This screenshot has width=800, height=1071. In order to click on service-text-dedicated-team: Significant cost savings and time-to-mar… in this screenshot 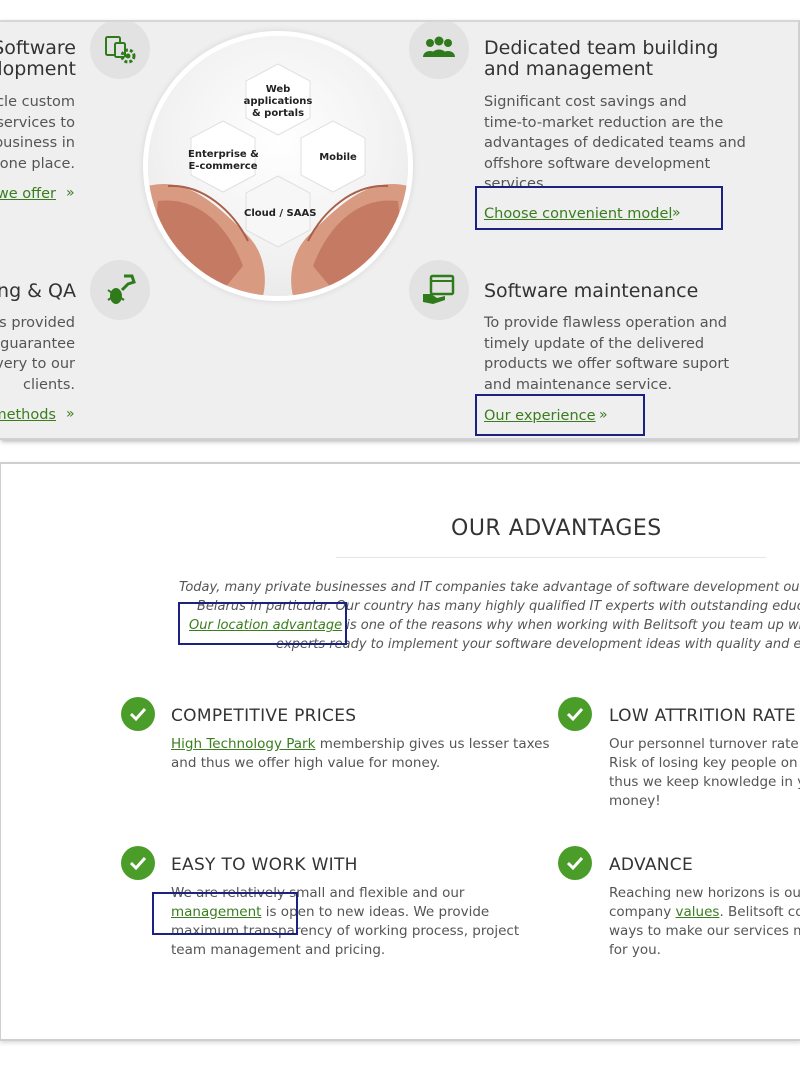, I will do `click(615, 143)`.